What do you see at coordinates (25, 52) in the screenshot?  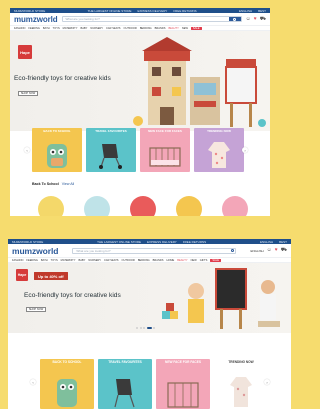 I see `hape-logo: Hape` at bounding box center [25, 52].